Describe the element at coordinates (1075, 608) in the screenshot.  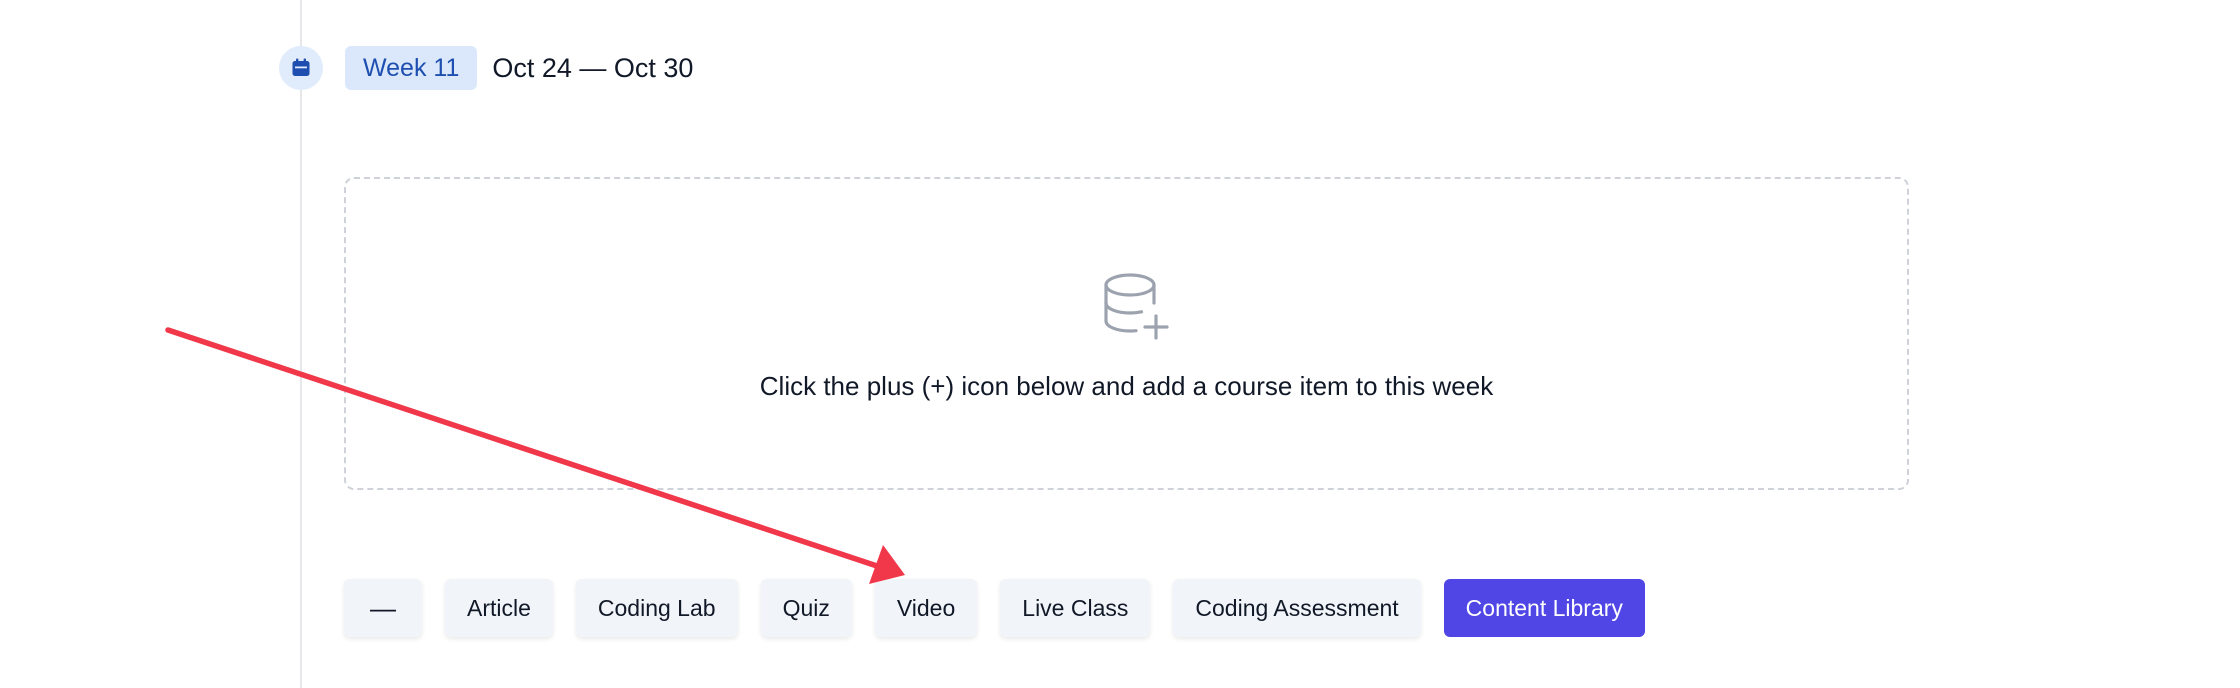
I see `add-live-class-button: Live Class` at that location.